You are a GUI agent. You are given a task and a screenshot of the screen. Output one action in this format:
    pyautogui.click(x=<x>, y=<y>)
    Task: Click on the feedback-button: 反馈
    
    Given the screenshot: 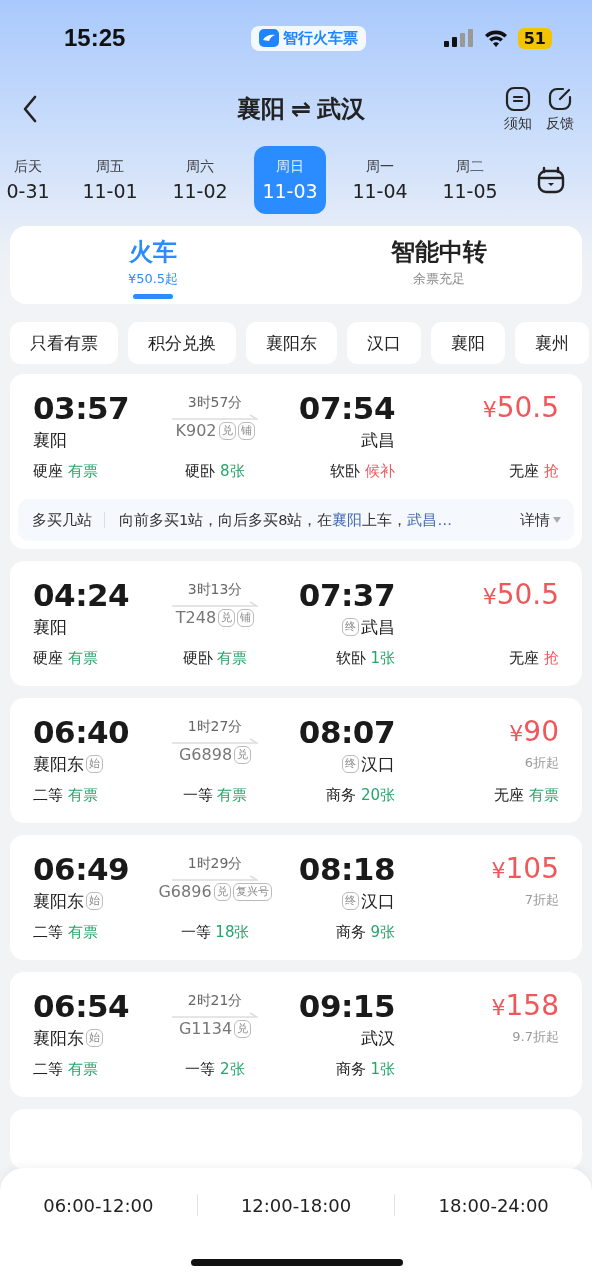 What is the action you would take?
    pyautogui.click(x=560, y=109)
    